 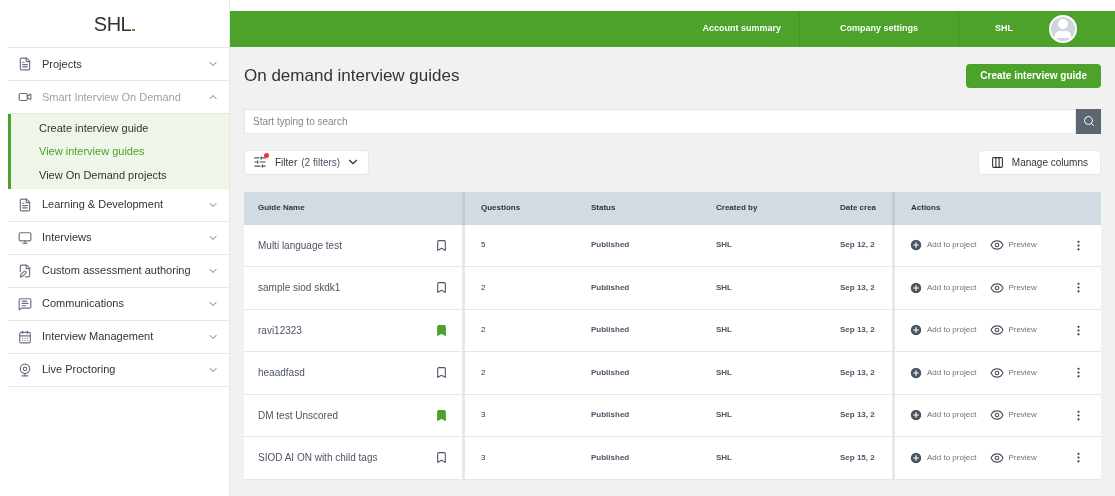 I want to click on manage-columns-button: Manage columns, so click(x=1039, y=162).